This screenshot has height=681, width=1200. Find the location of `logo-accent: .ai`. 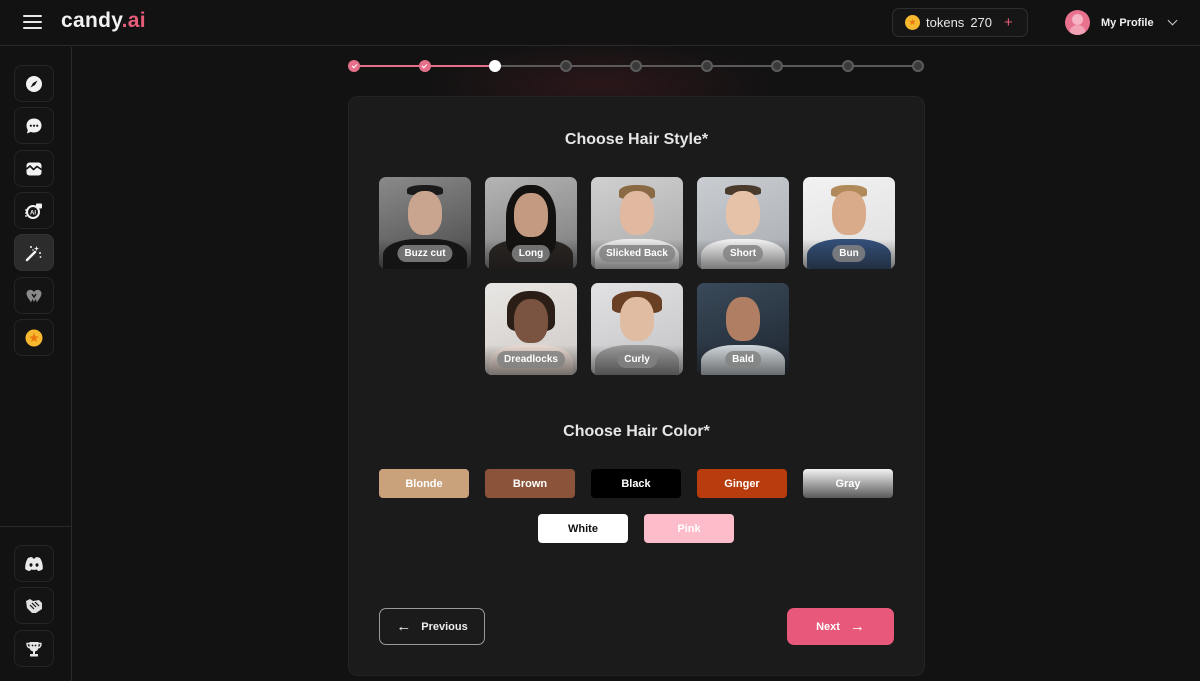

logo-accent: .ai is located at coordinates (133, 20).